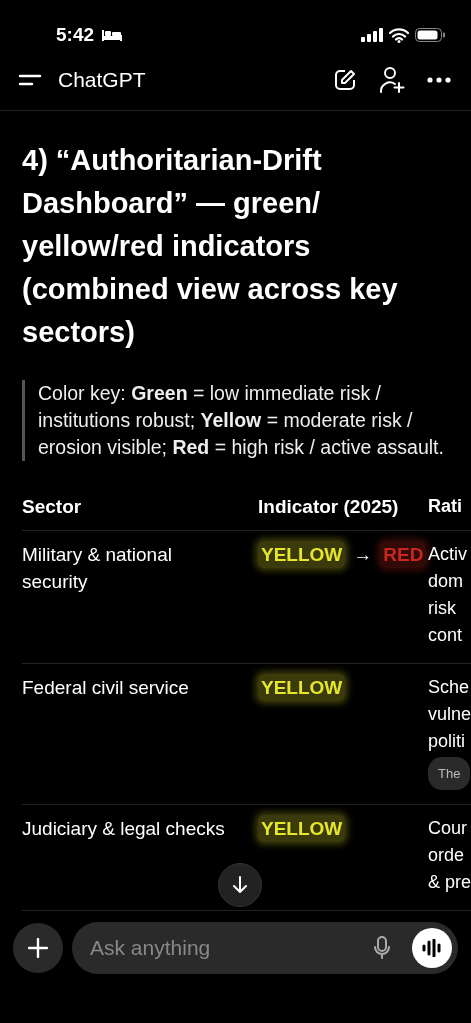 This screenshot has height=1023, width=471. What do you see at coordinates (445, 635) in the screenshot?
I see `table-cell-text: cont` at bounding box center [445, 635].